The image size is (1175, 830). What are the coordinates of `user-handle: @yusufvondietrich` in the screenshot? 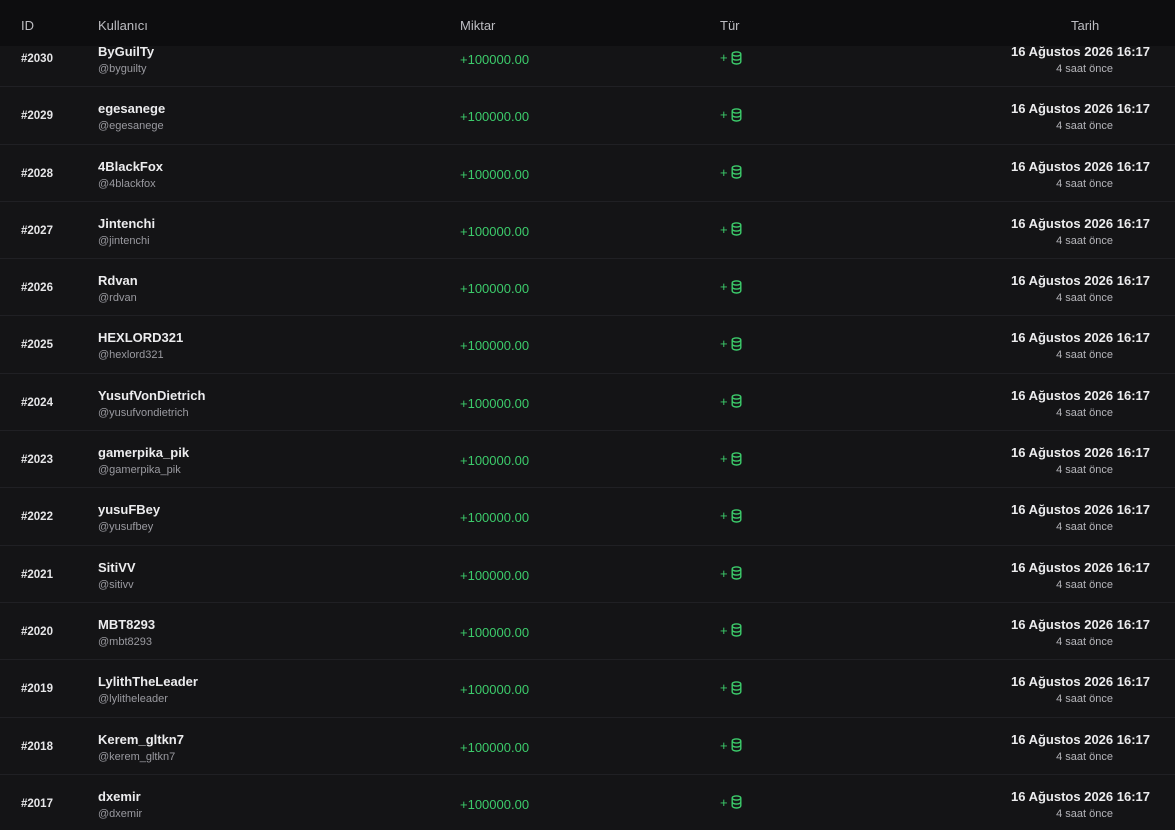 It's located at (143, 412).